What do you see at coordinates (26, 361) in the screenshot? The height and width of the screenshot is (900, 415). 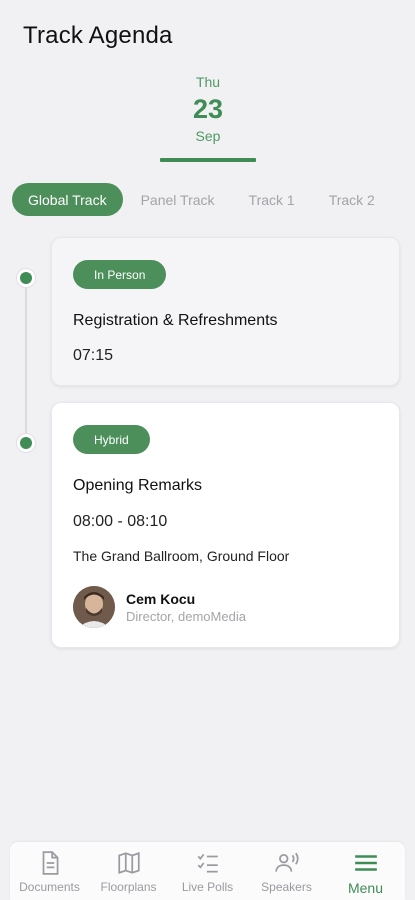 I see `timeline-line` at bounding box center [26, 361].